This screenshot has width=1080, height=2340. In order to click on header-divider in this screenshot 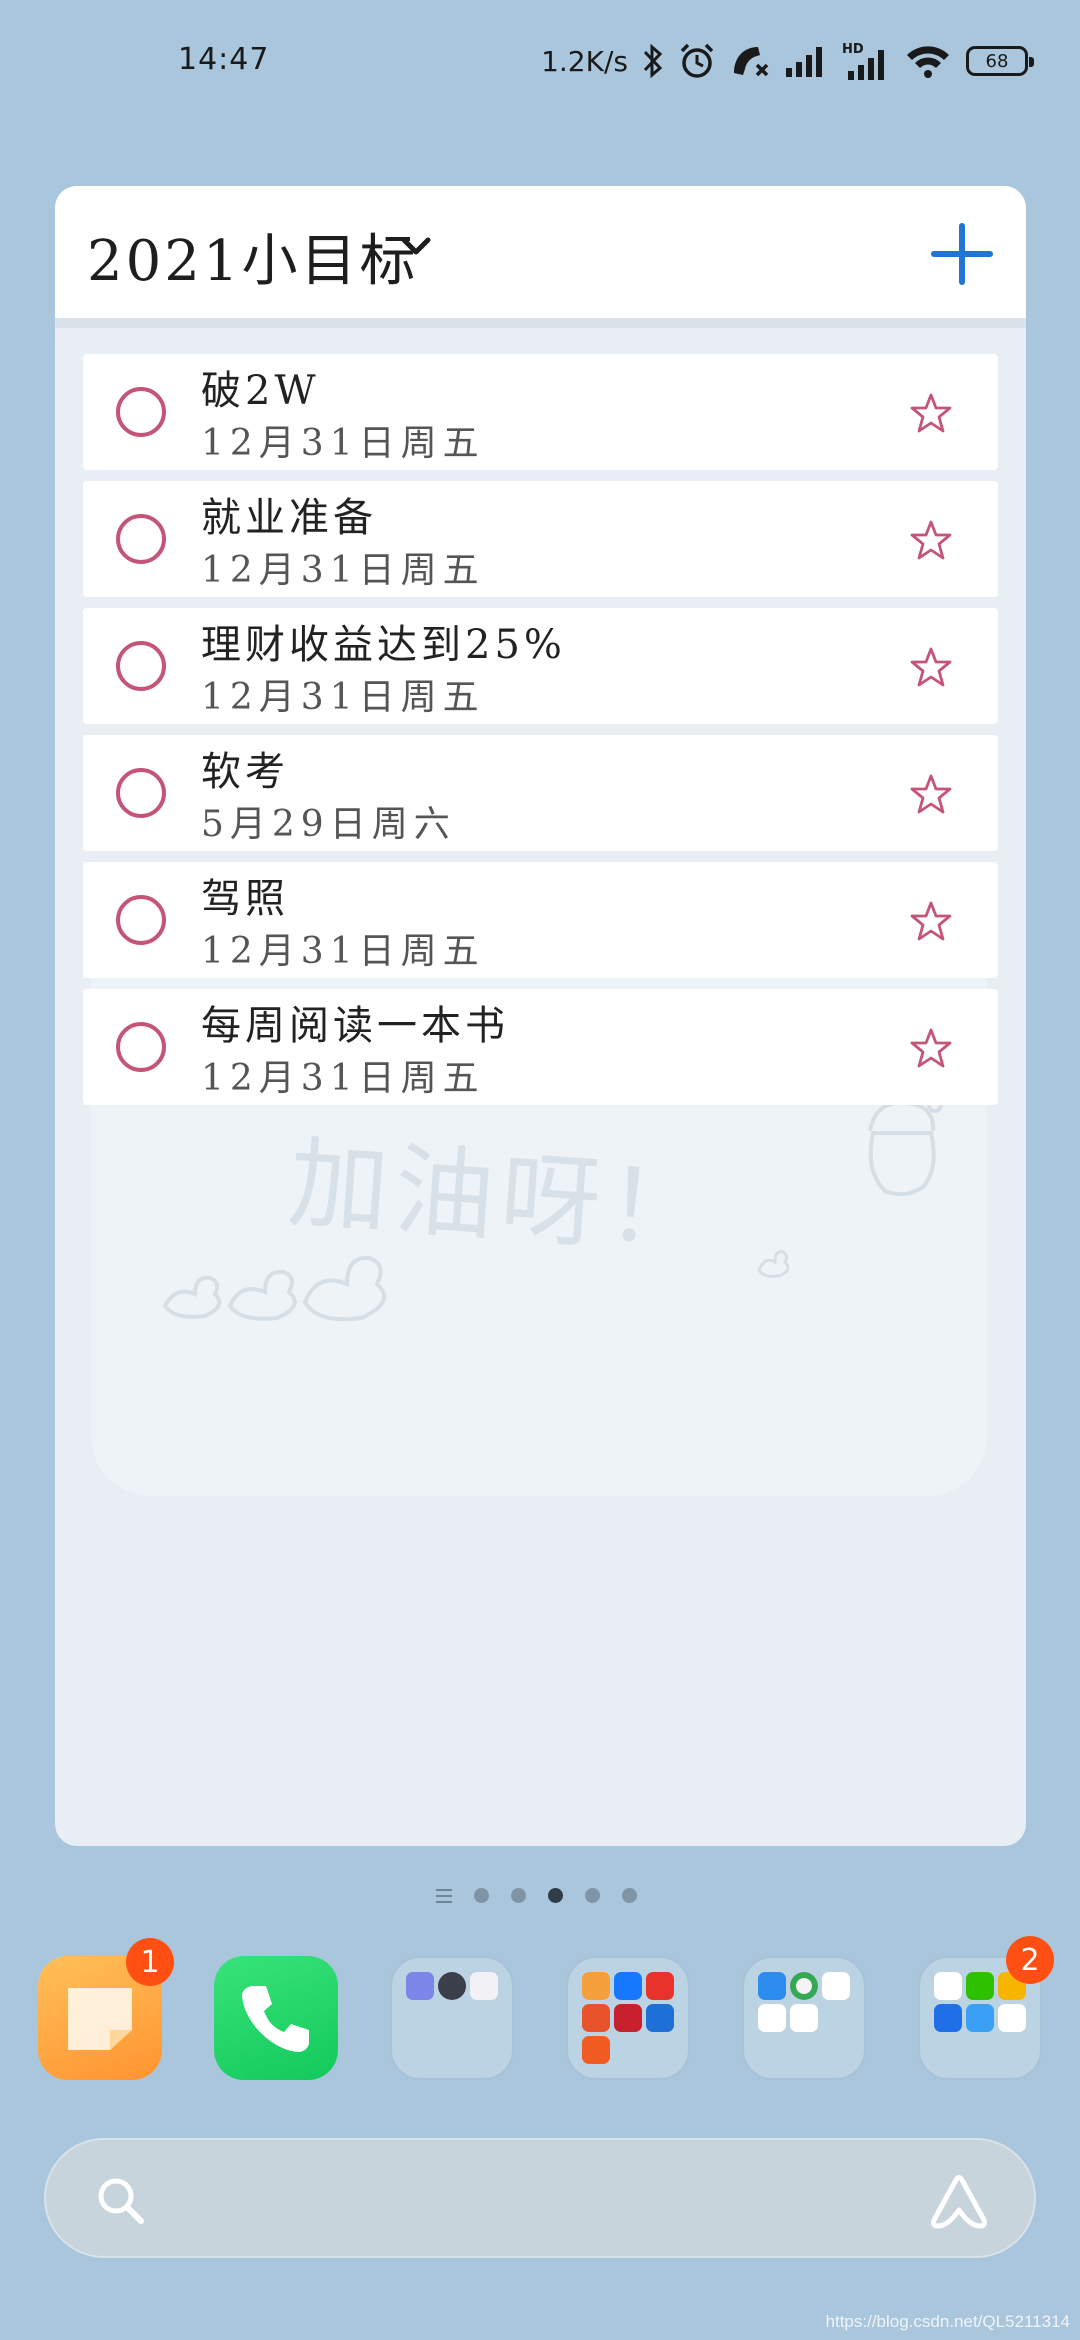, I will do `click(540, 323)`.